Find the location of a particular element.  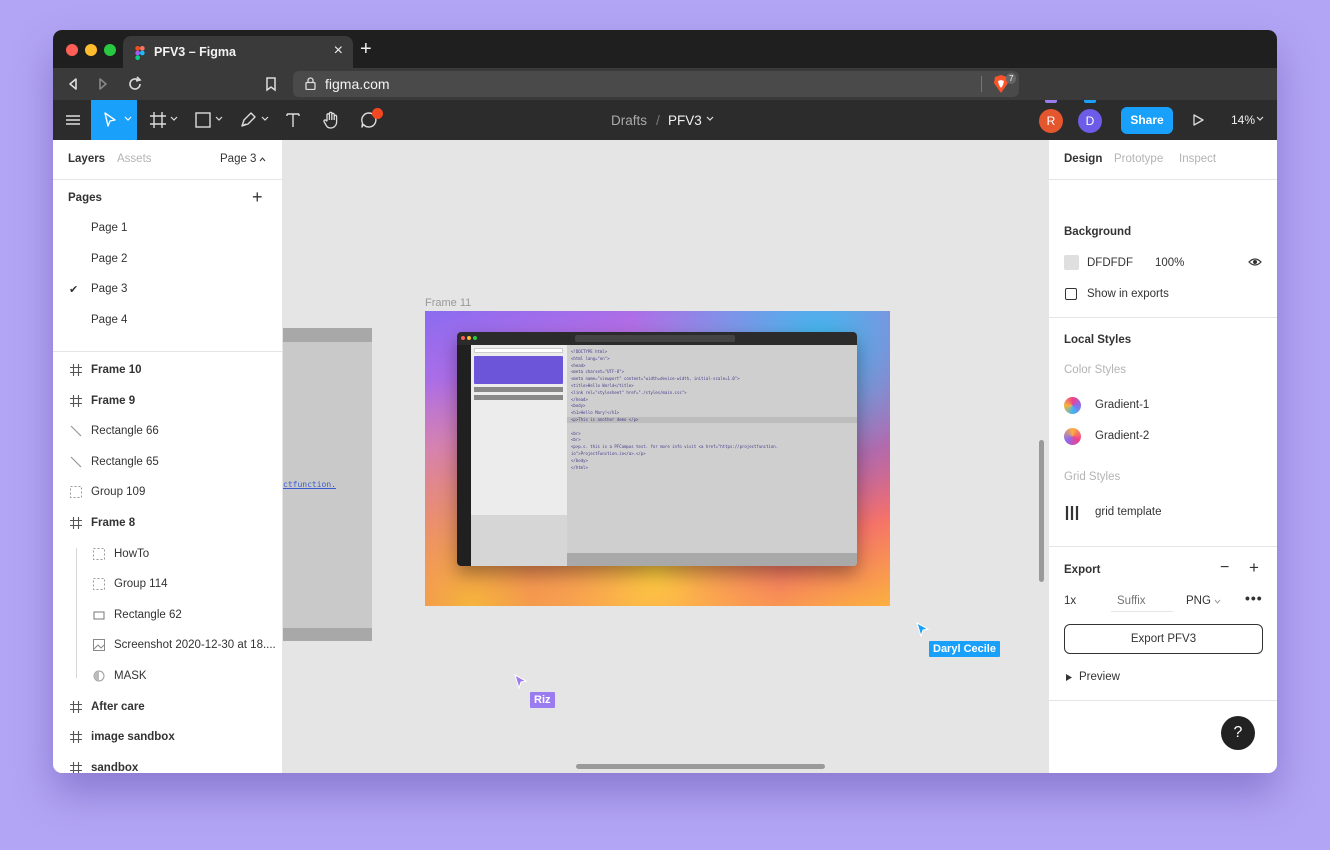

page-item: Page 2 is located at coordinates (109, 259).